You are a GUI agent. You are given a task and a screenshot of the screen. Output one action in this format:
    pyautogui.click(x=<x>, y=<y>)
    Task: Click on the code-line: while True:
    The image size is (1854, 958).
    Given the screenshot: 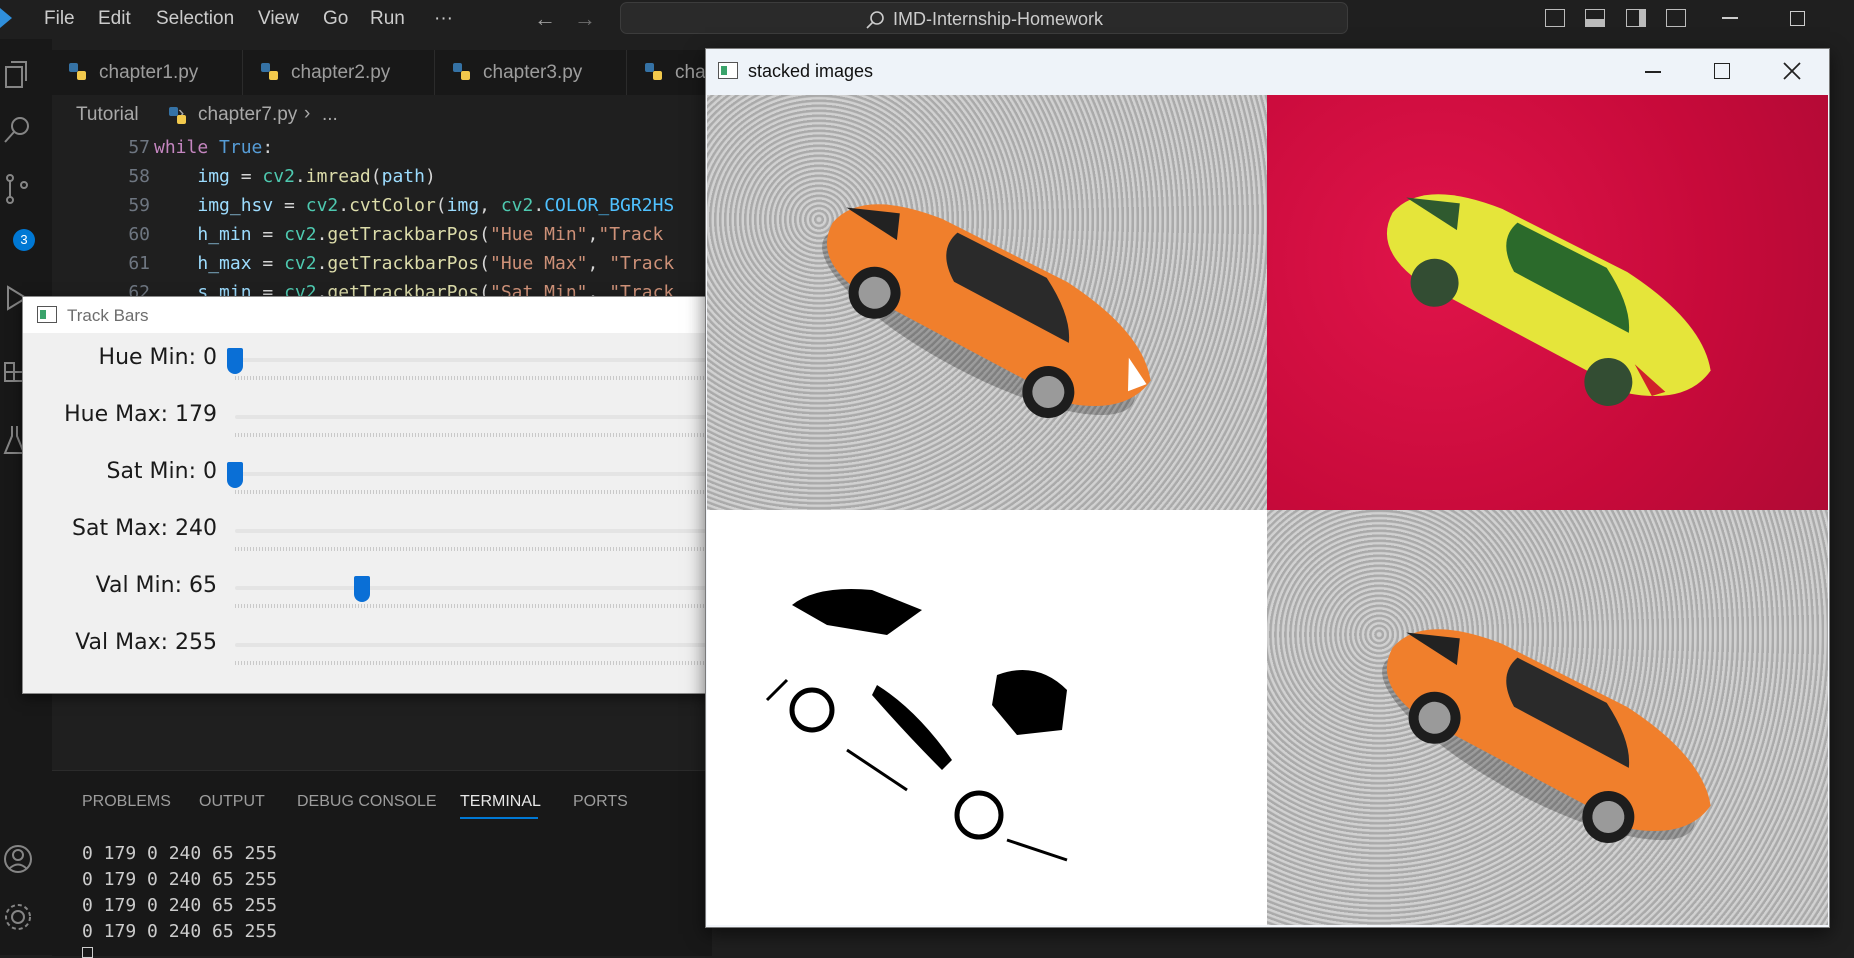 What is the action you would take?
    pyautogui.click(x=214, y=147)
    